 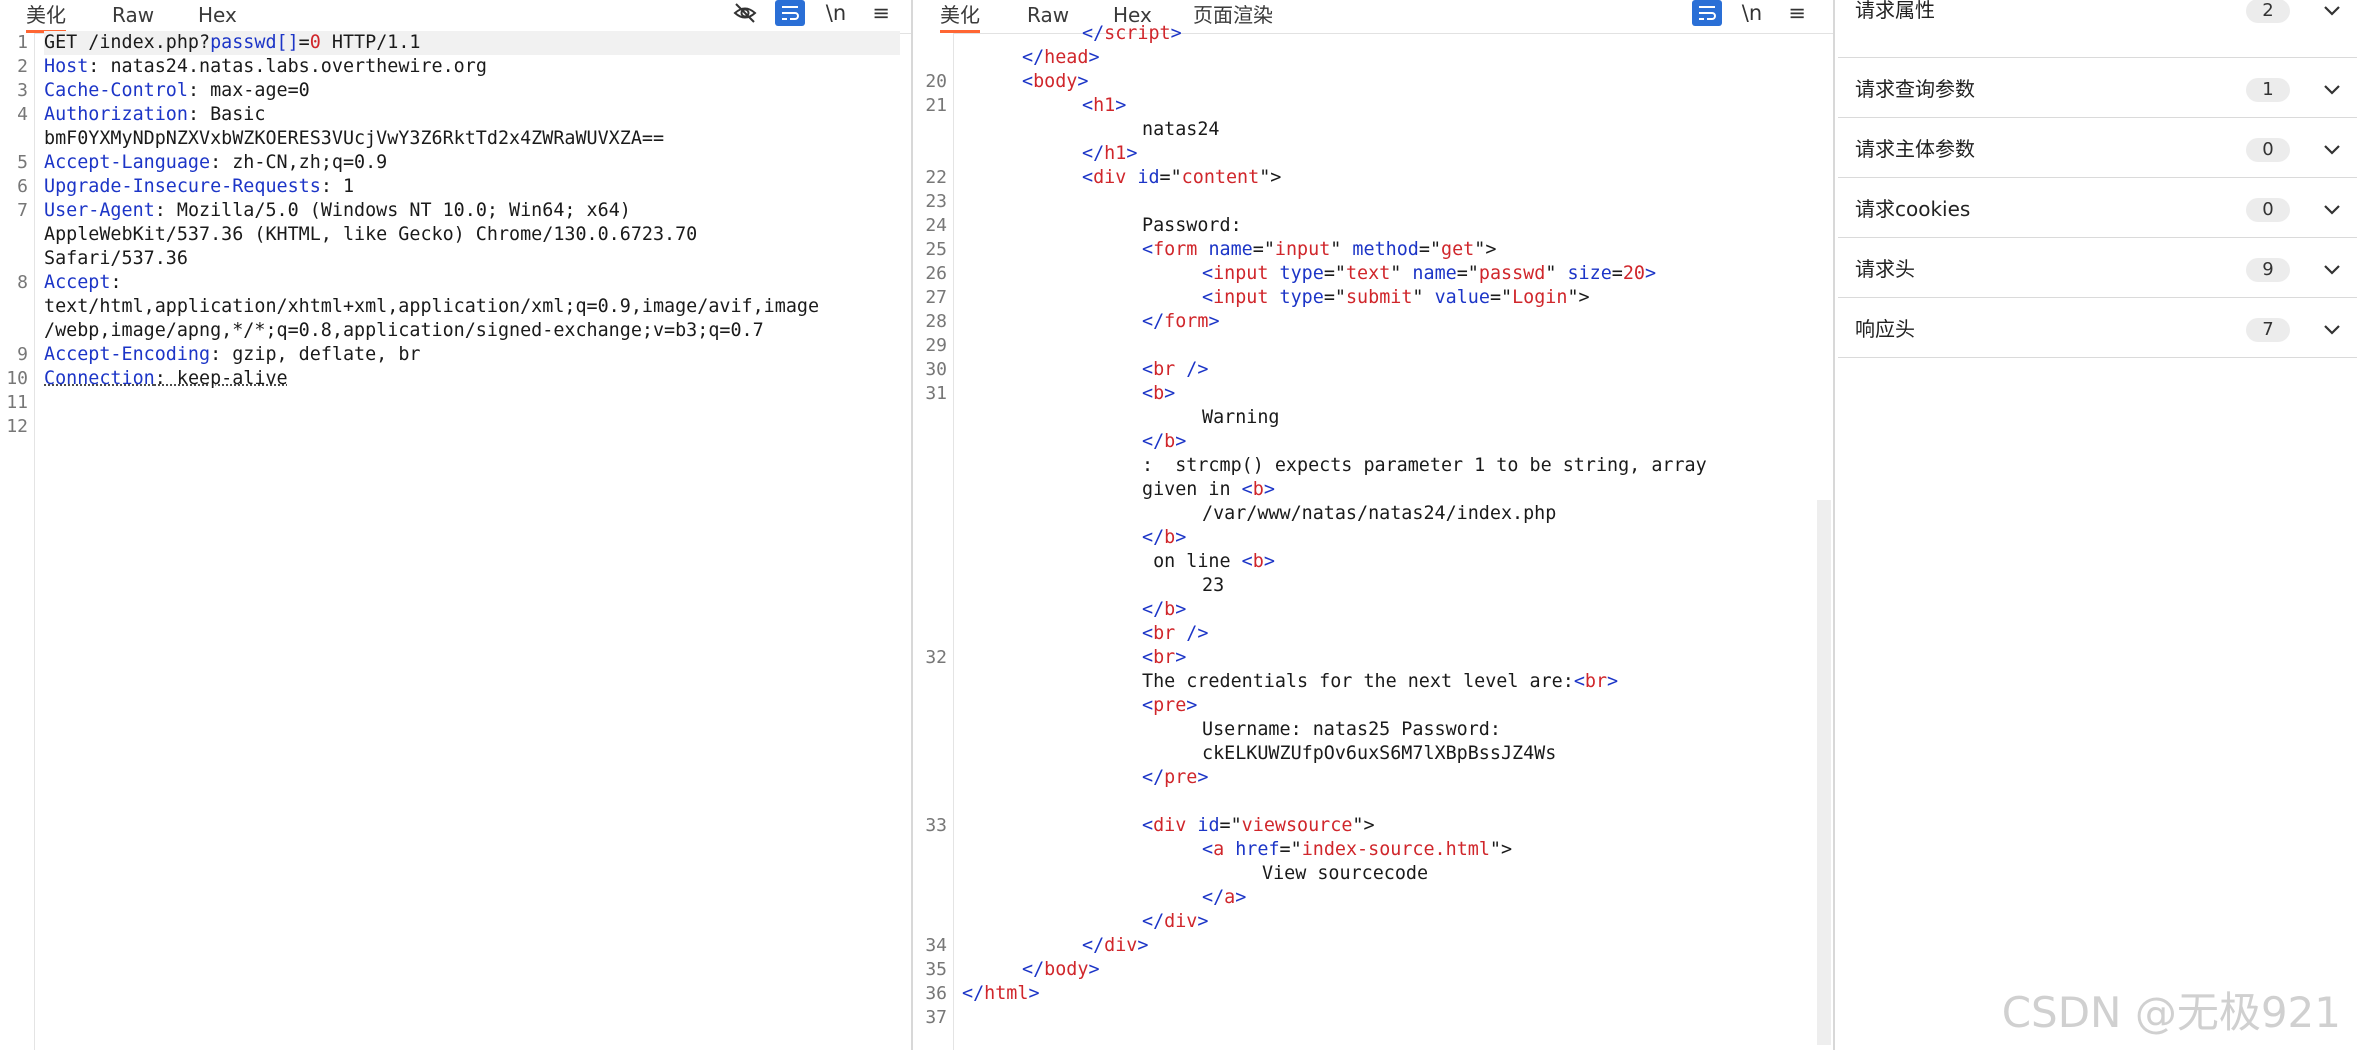 What do you see at coordinates (116, 90) in the screenshot?
I see `code-token: Cache-Control` at bounding box center [116, 90].